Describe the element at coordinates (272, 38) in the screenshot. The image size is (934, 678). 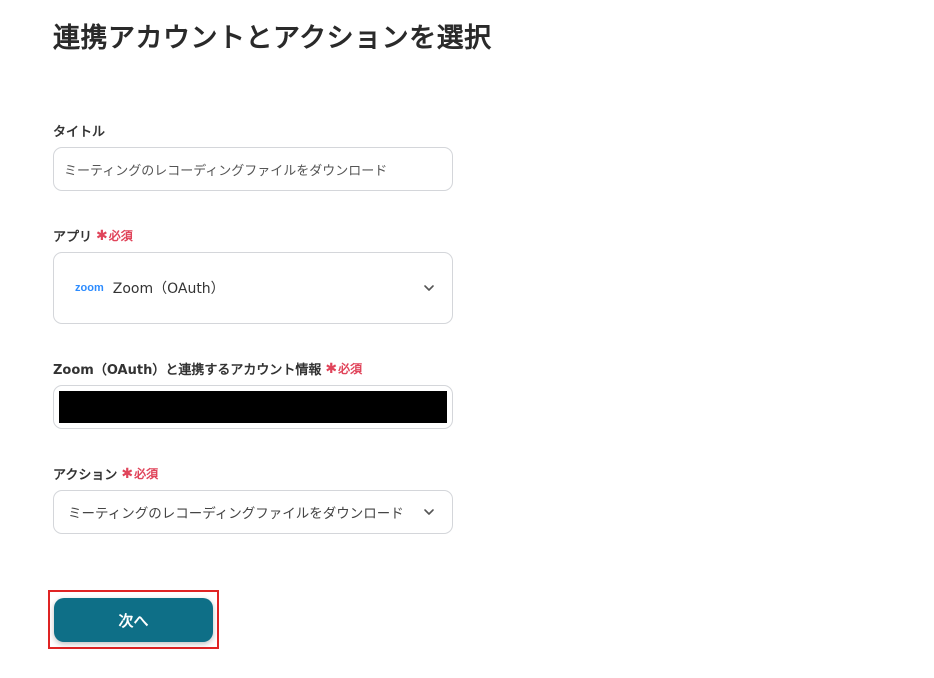
I see `page-title: 連携アカウントとアクションを選択` at that location.